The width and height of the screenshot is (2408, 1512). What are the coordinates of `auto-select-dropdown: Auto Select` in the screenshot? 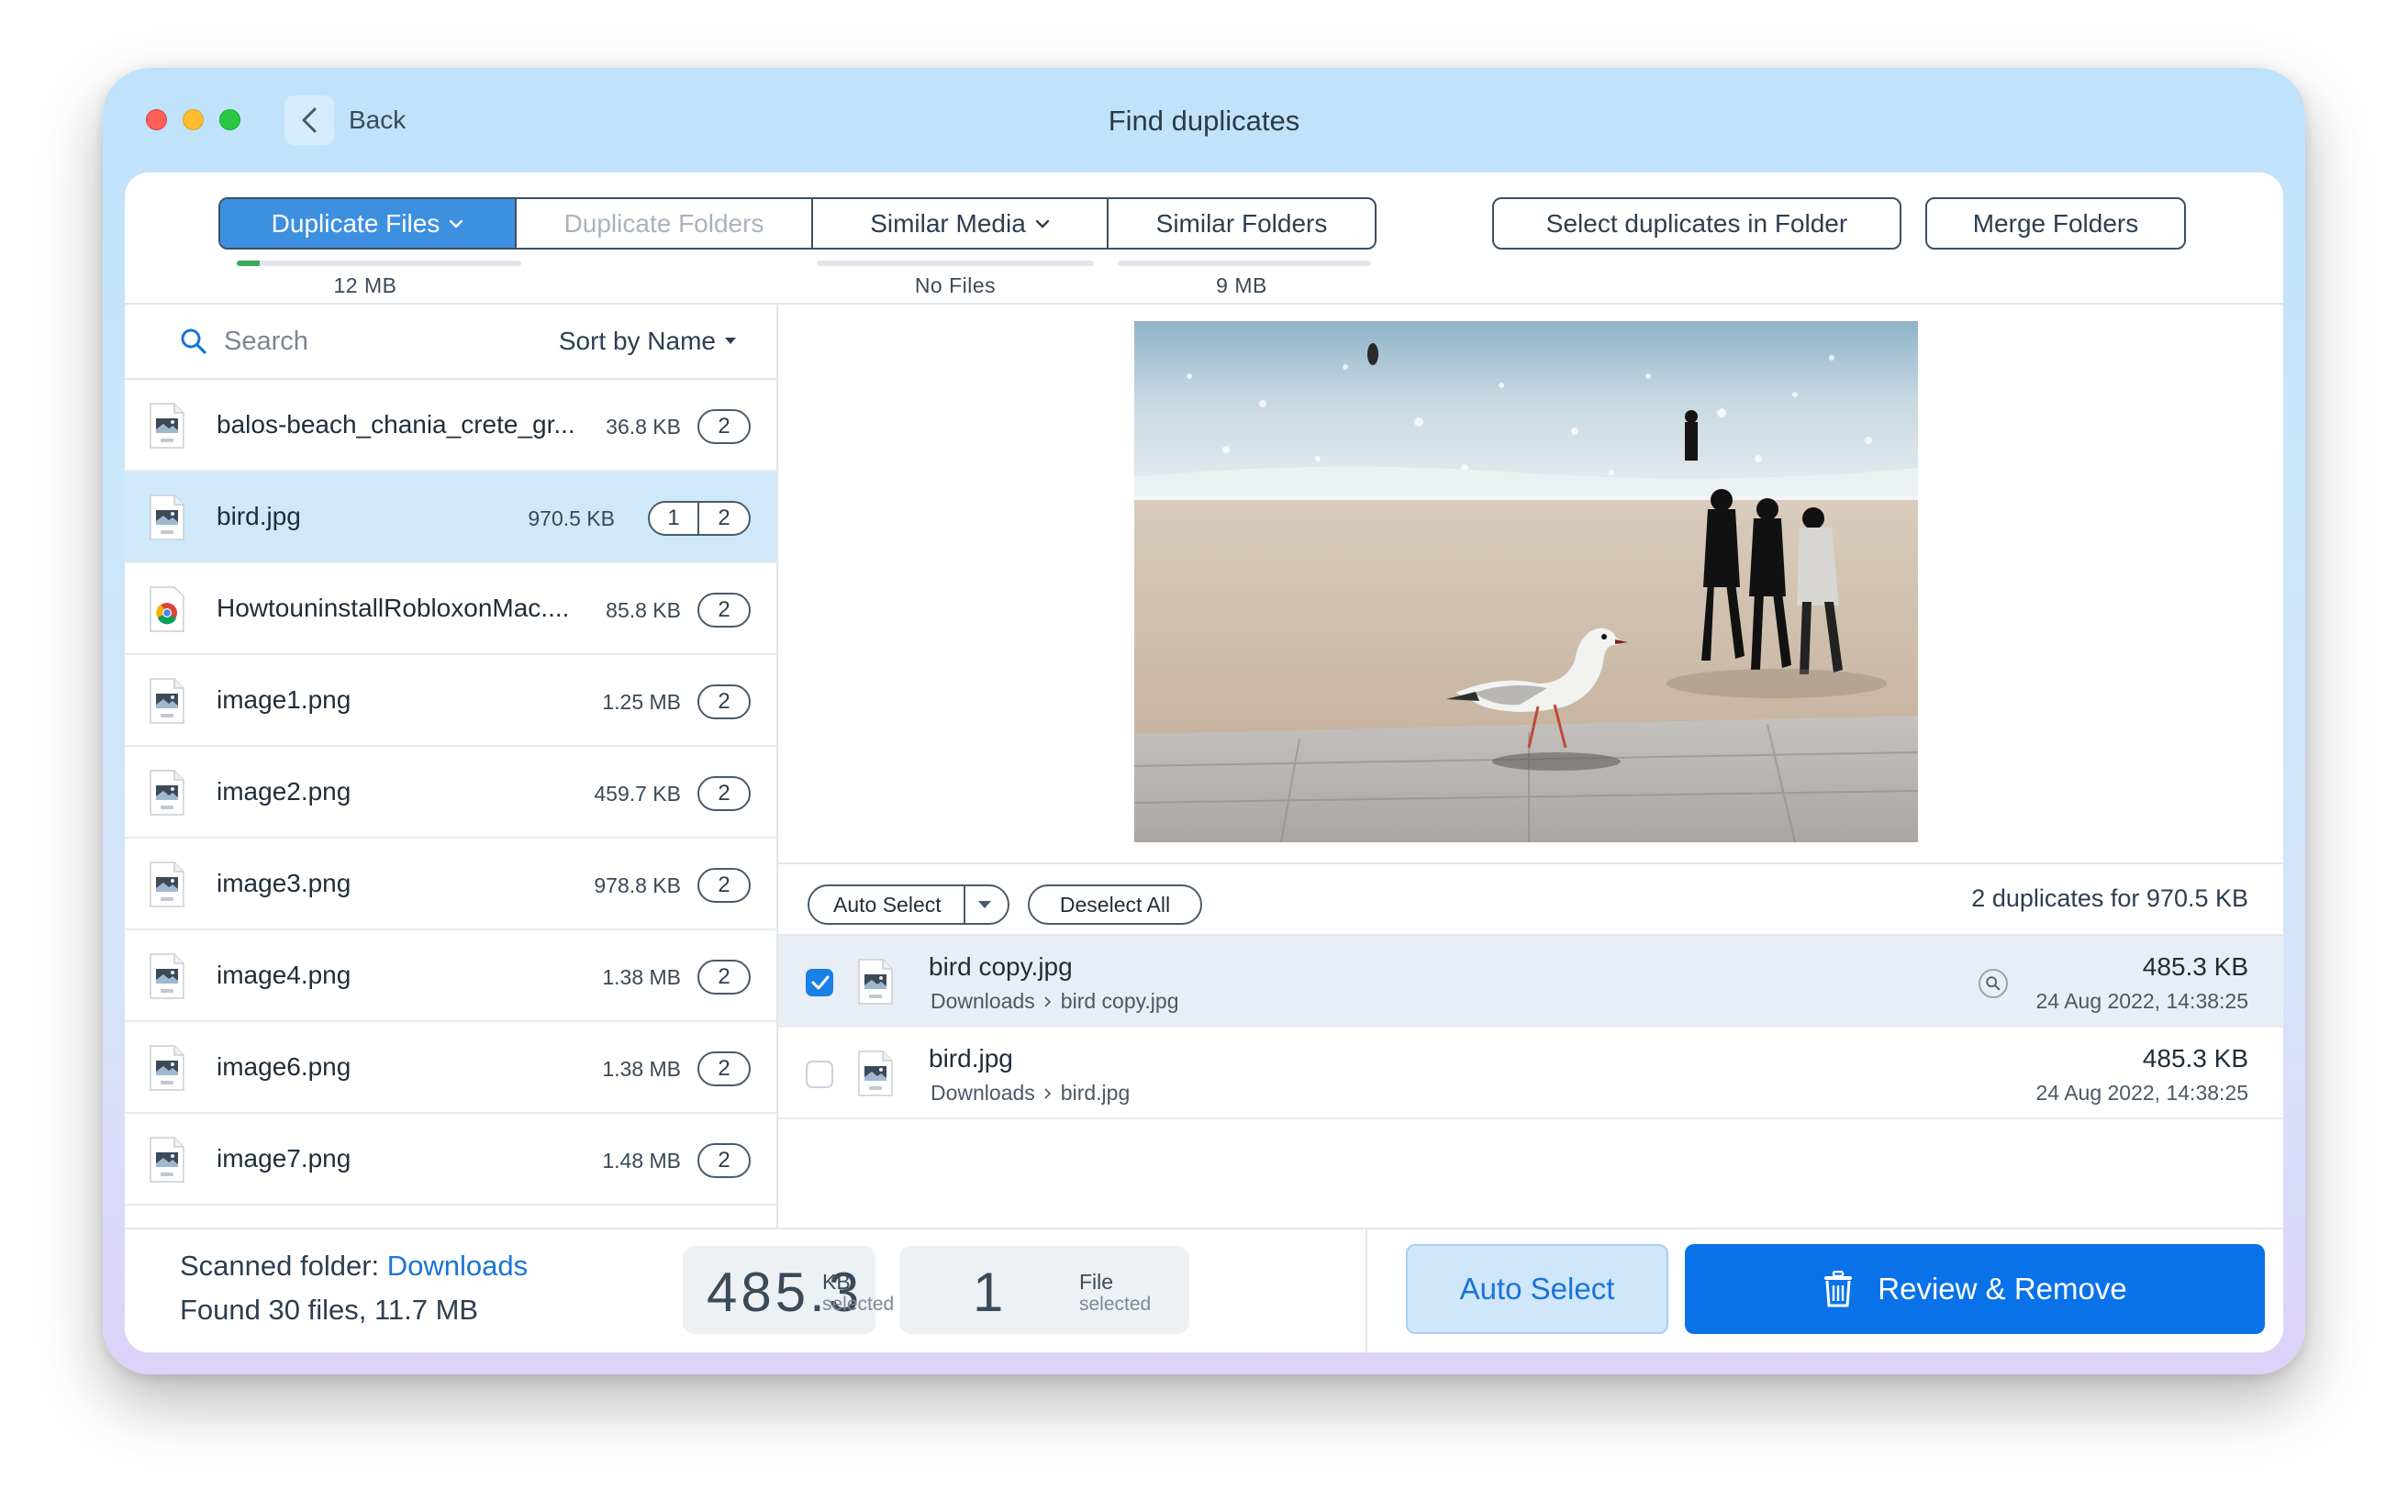 It's located at (908, 905).